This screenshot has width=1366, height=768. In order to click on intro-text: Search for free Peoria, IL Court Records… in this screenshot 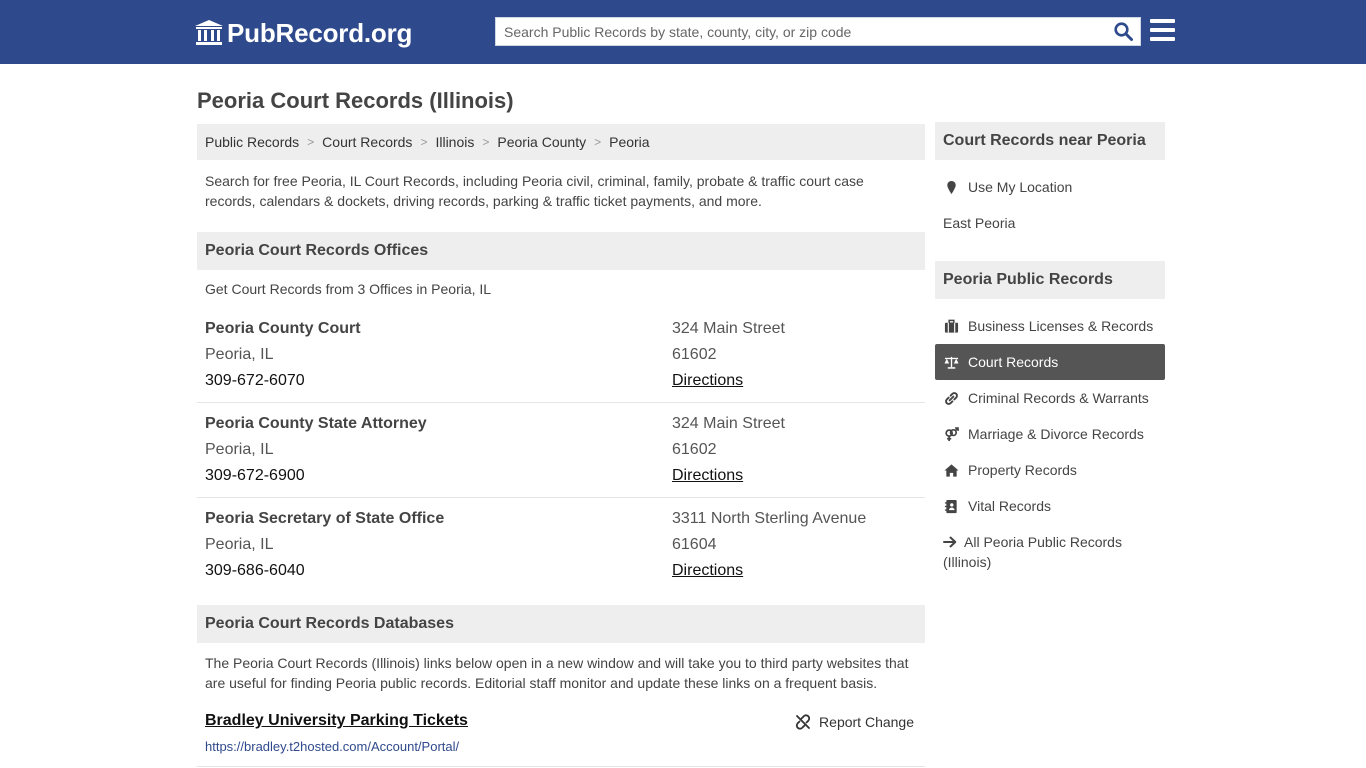, I will do `click(534, 191)`.